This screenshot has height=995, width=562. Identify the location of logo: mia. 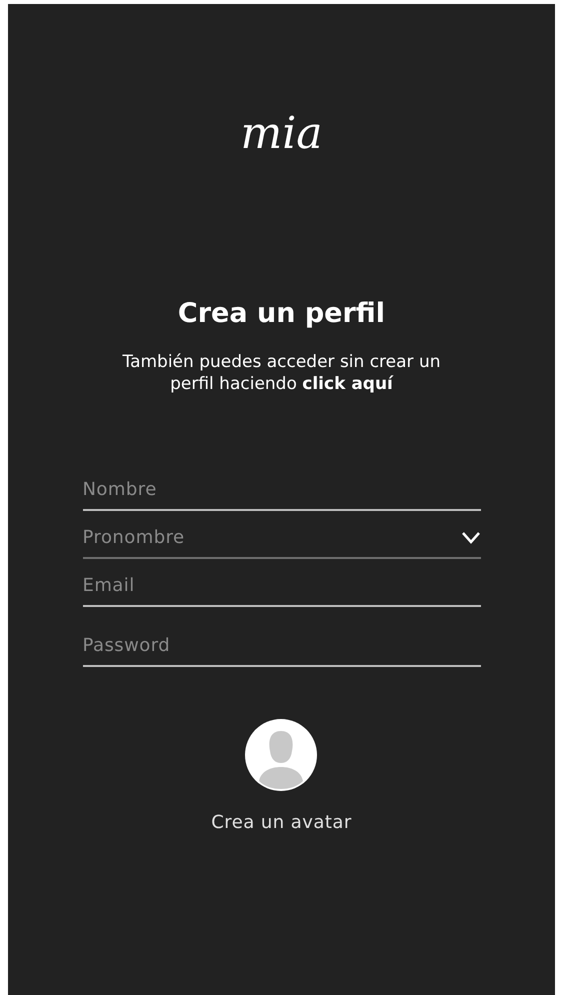
(281, 134).